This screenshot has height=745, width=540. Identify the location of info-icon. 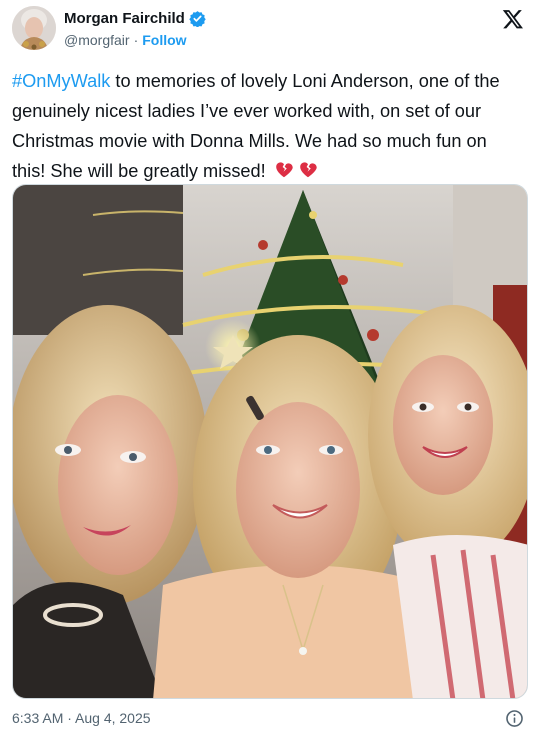
(514, 718).